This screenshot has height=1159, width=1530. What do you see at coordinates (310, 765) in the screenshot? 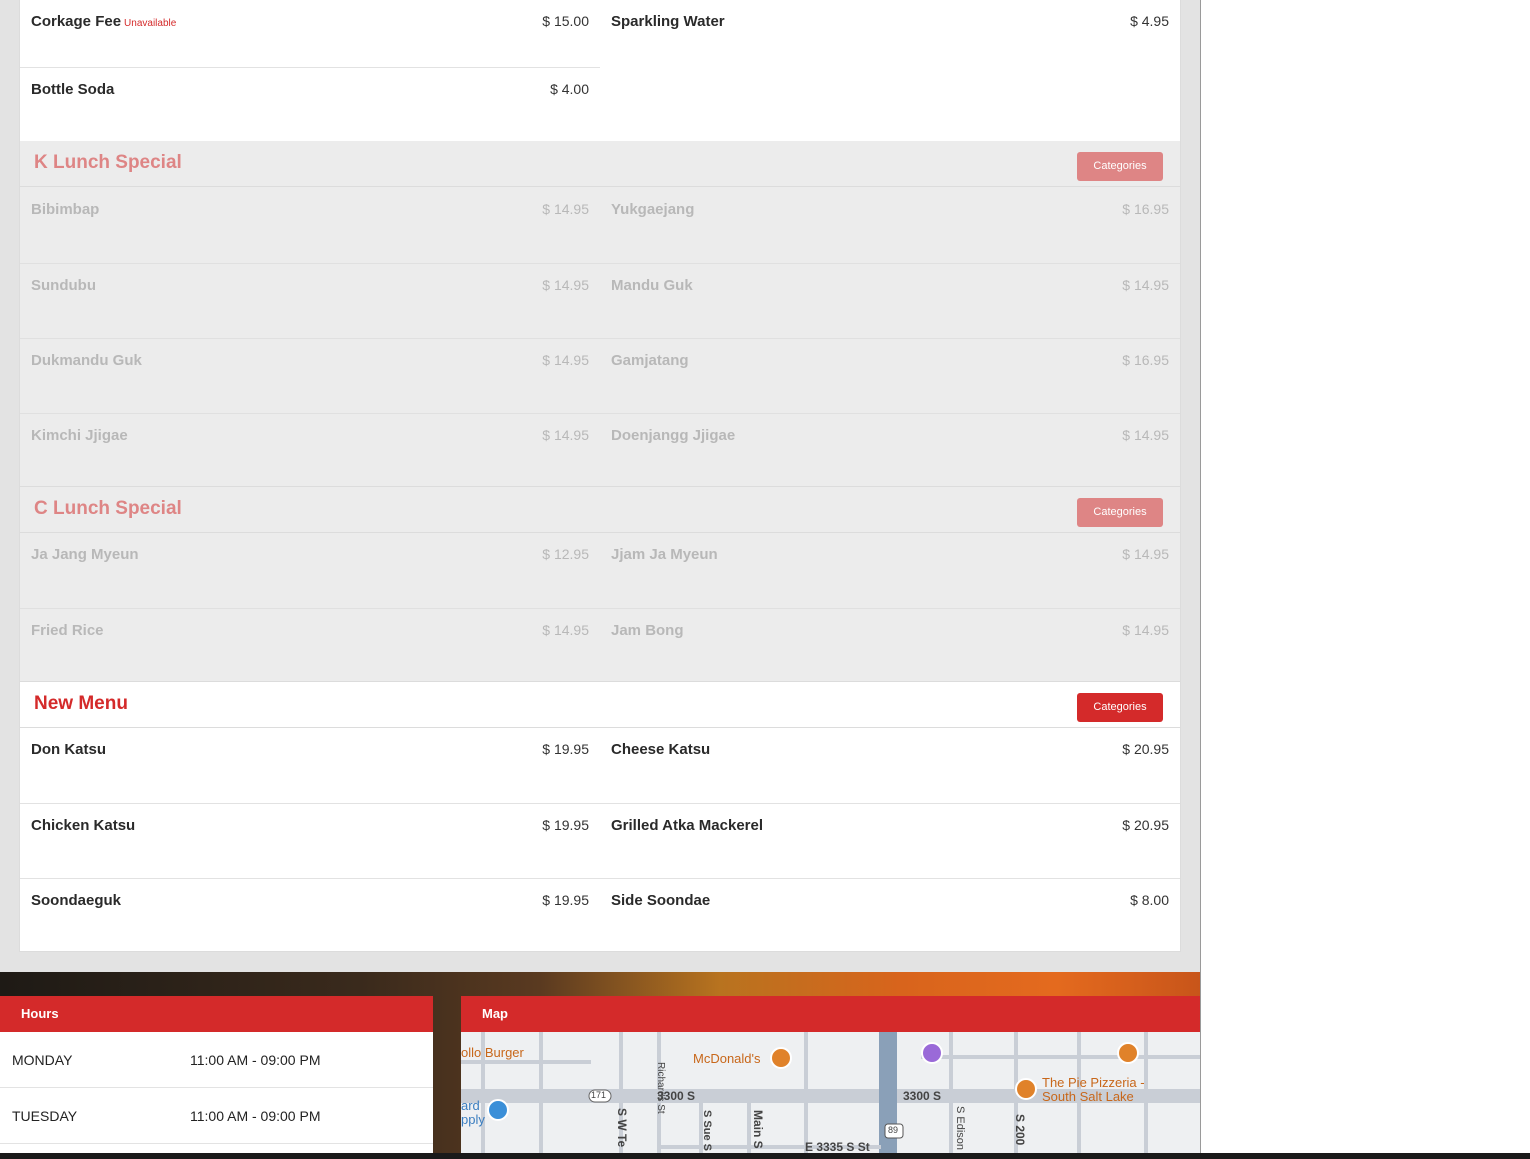
I see `menu-item: Don Katsu $ 19.95` at bounding box center [310, 765].